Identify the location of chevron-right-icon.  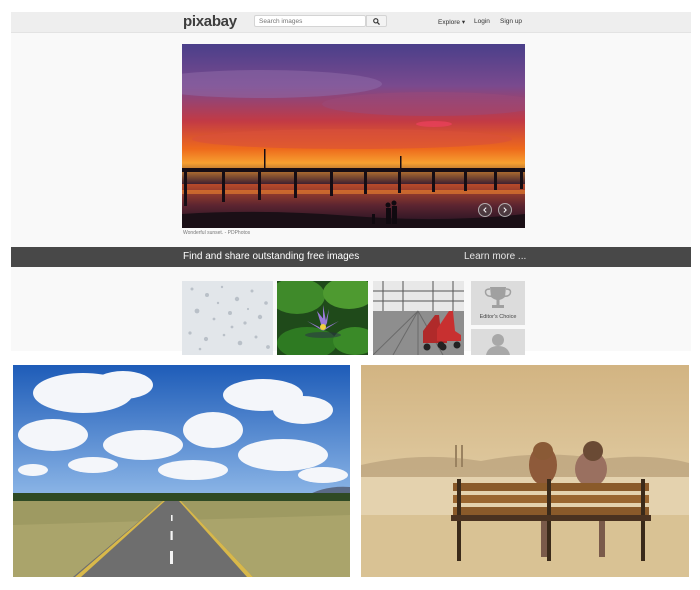
(505, 210).